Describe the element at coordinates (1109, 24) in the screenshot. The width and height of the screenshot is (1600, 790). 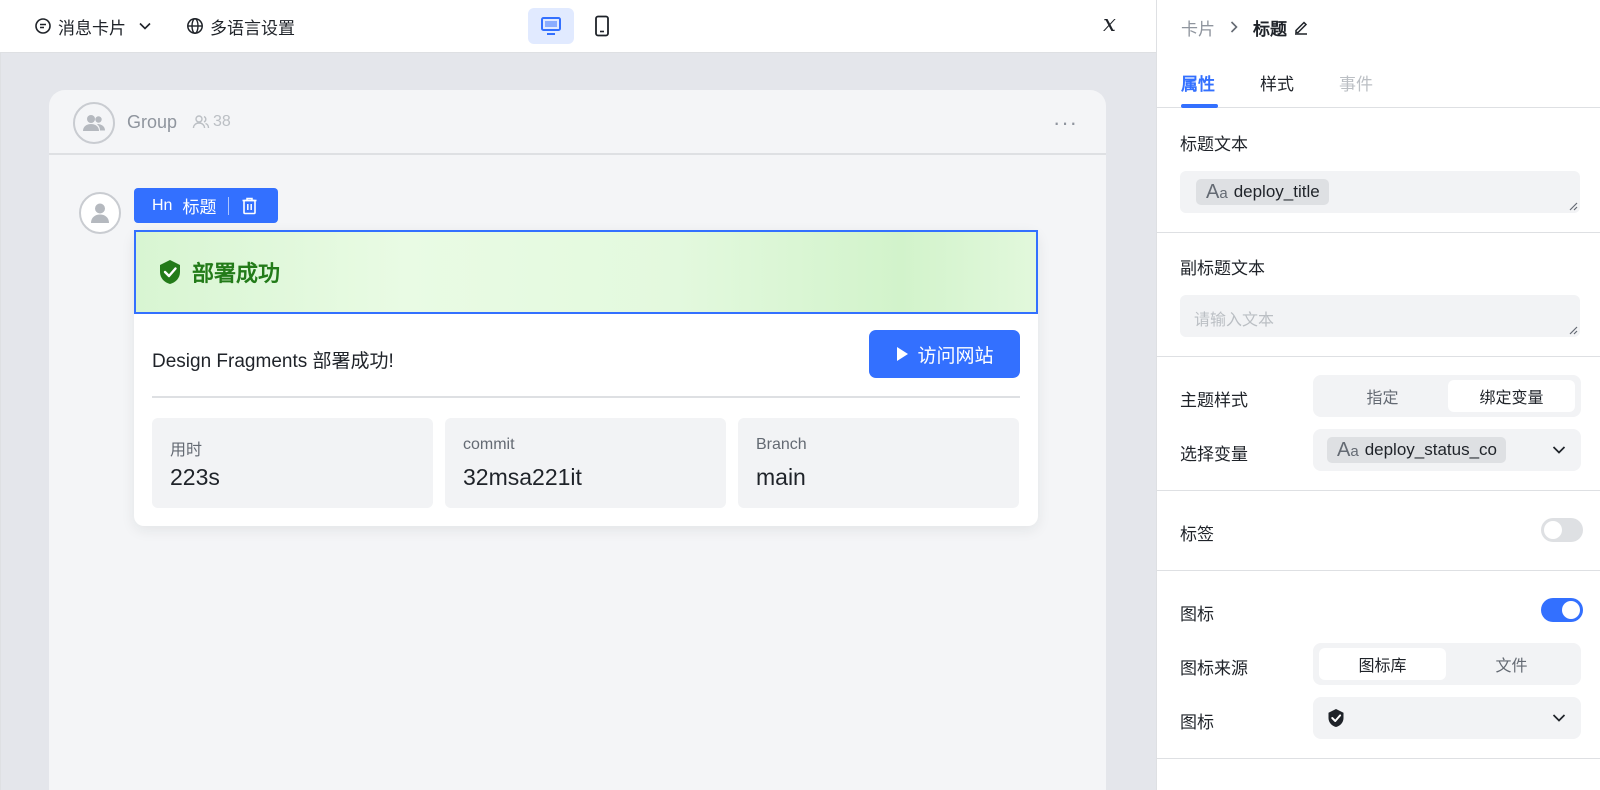
I see `variable-icon: 𝑥` at that location.